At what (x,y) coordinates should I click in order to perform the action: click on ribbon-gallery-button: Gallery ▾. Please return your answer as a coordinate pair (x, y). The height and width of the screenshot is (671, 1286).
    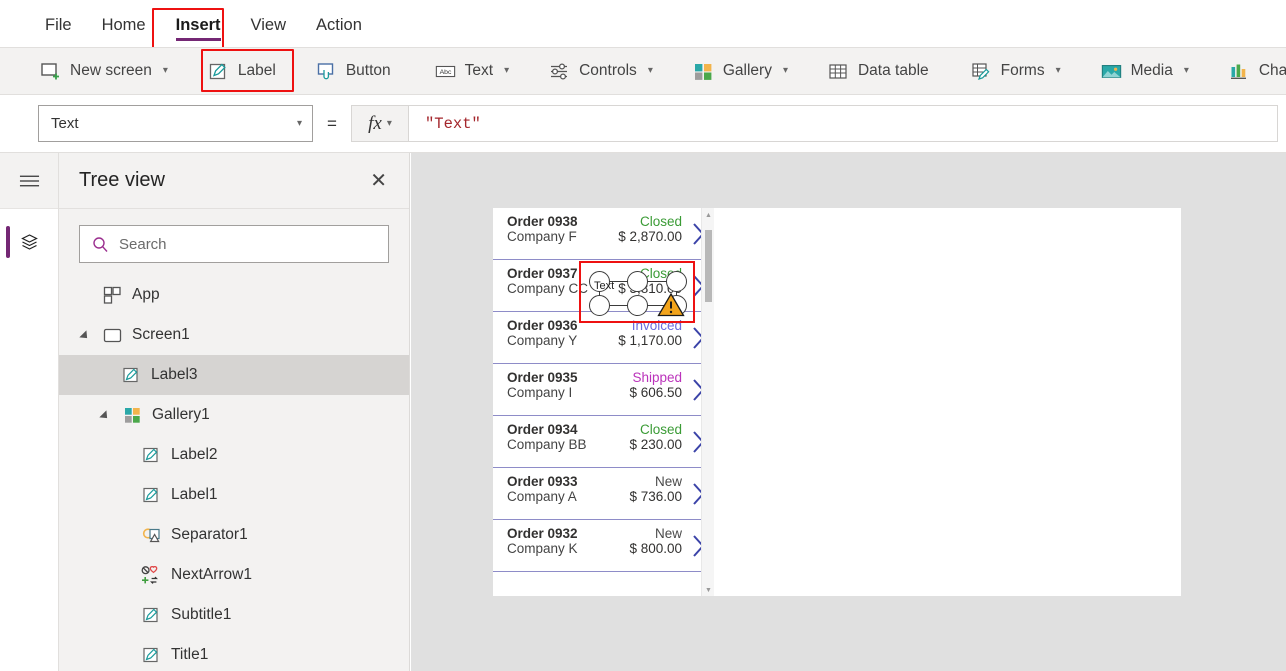
    Looking at the image, I should click on (740, 71).